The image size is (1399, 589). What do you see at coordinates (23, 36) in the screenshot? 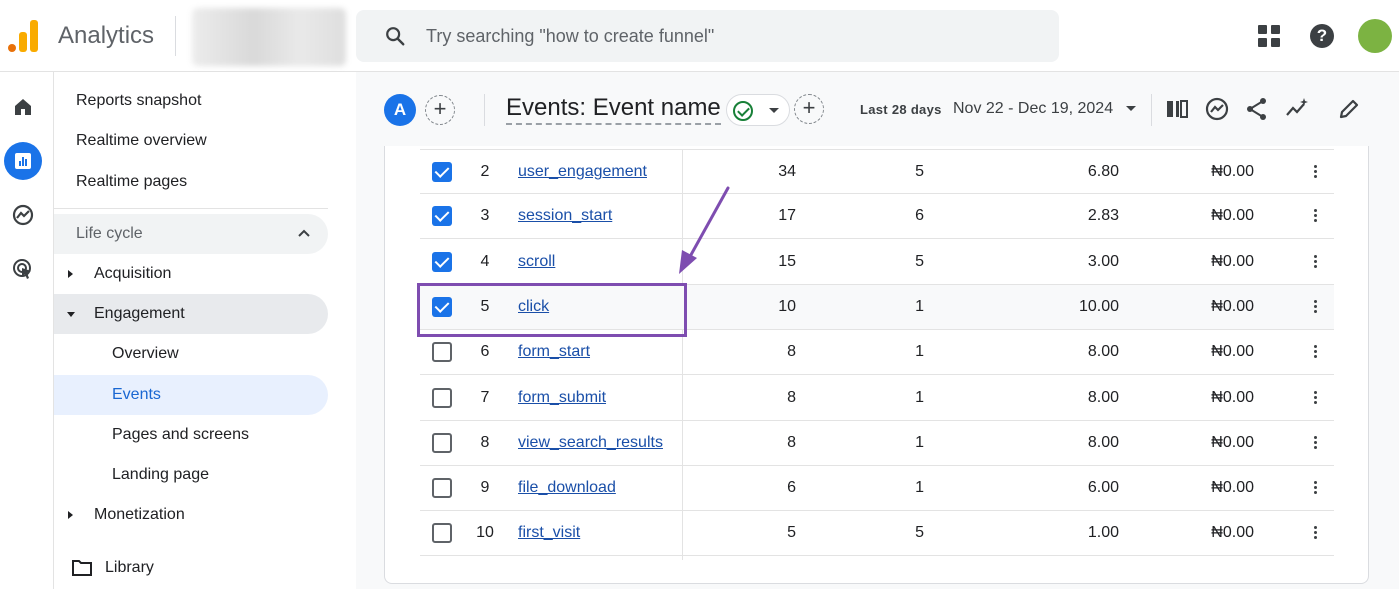
I see `analytics-logo` at bounding box center [23, 36].